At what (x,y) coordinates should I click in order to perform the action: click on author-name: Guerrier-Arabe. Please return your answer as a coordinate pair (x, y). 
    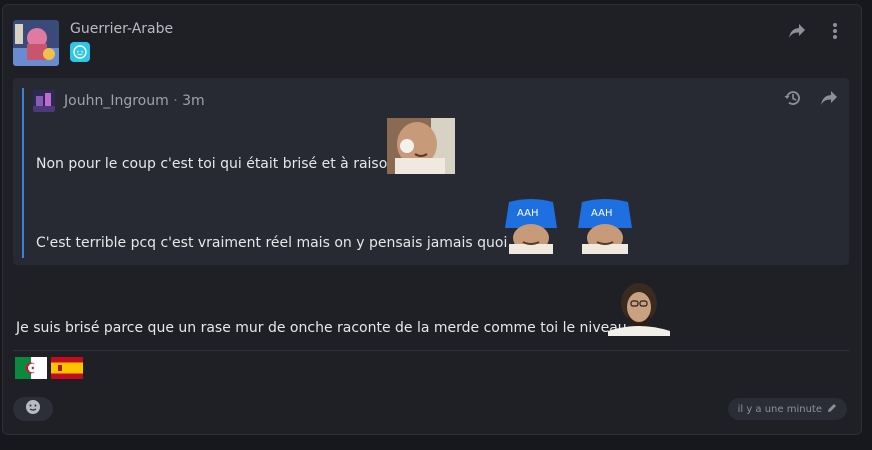
    Looking at the image, I should click on (121, 29).